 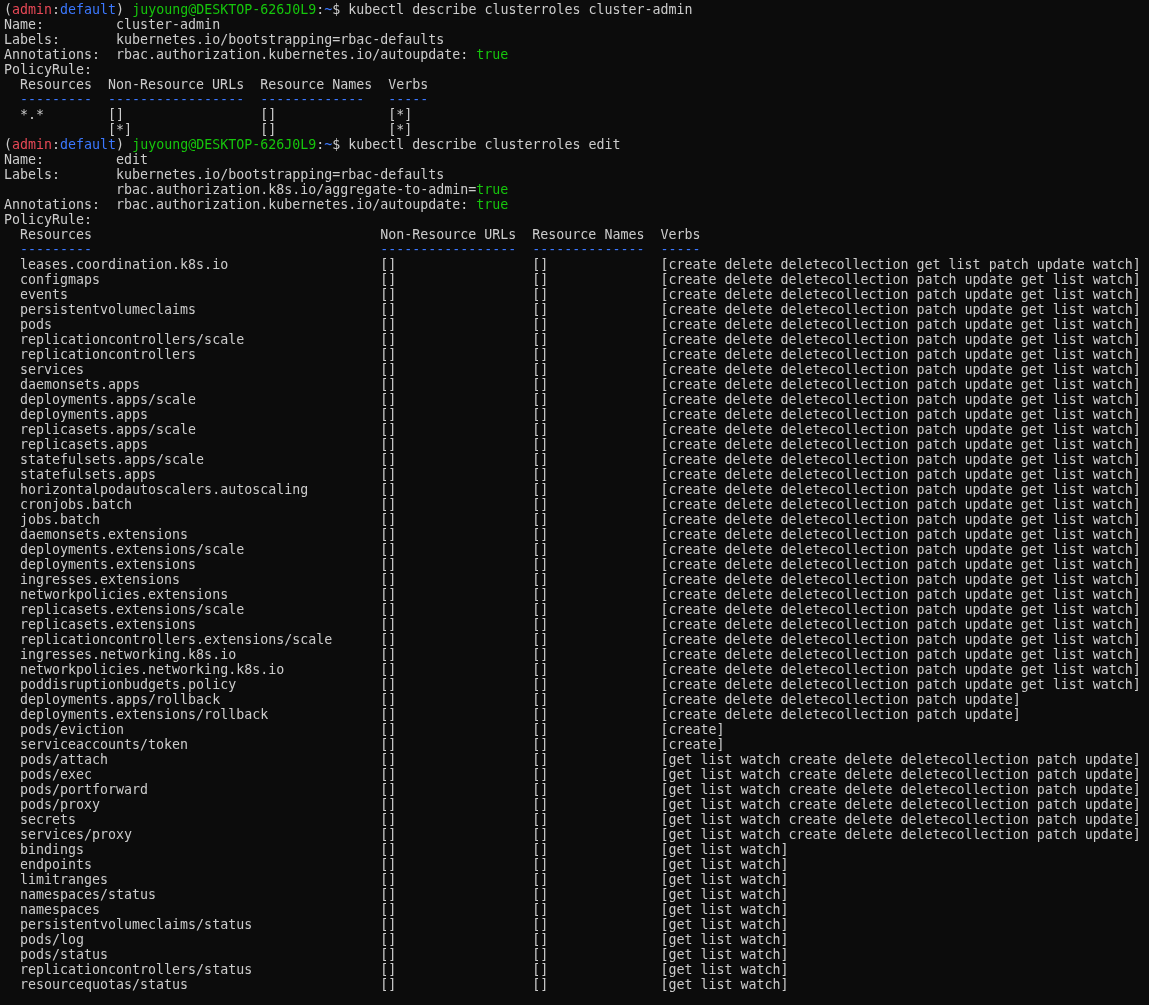 I want to click on table-cell-text: ingresses.networking.k8s.io, so click(x=129, y=654).